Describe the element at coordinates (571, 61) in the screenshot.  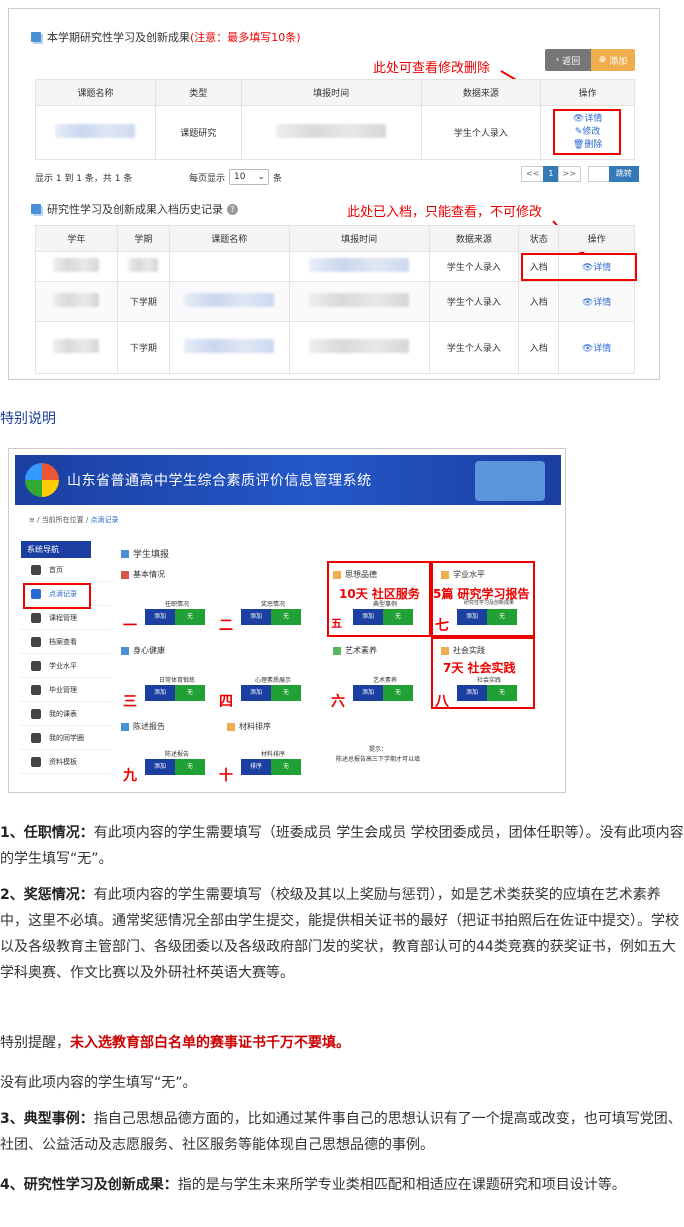
I see `back-label: 返回` at that location.